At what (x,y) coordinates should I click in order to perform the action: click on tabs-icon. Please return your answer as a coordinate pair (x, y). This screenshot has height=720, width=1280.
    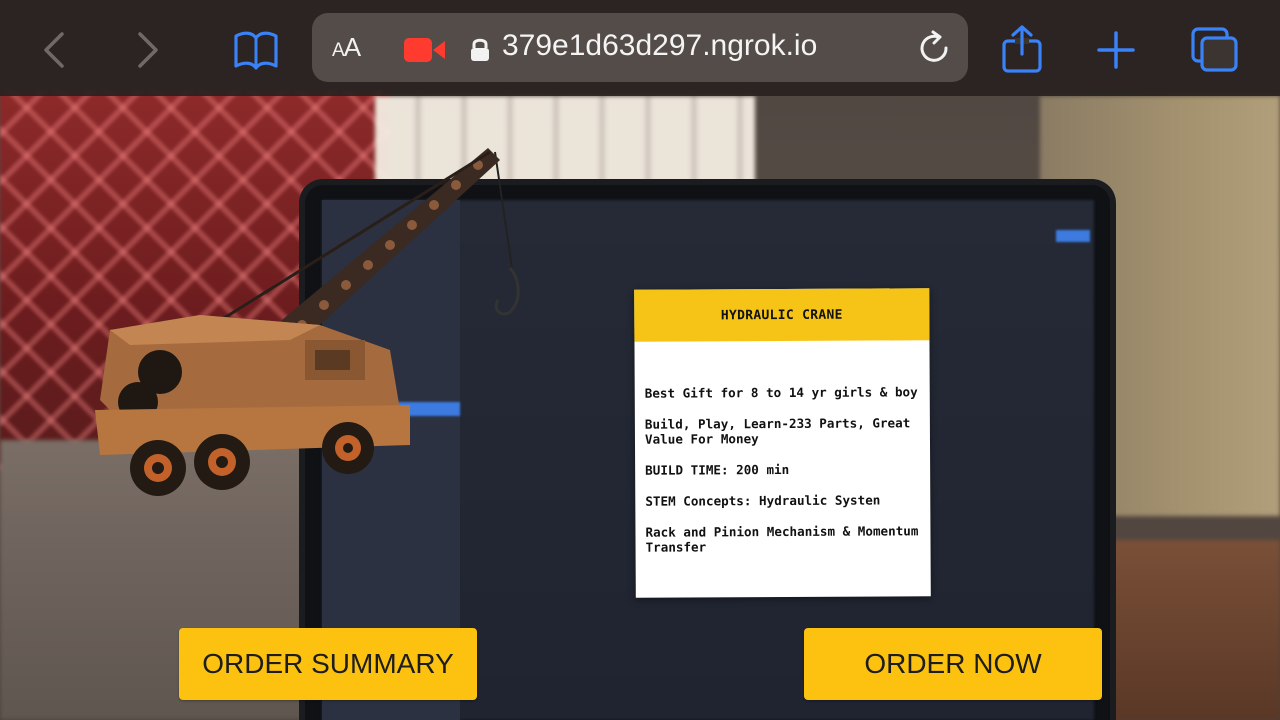
    Looking at the image, I should click on (1215, 50).